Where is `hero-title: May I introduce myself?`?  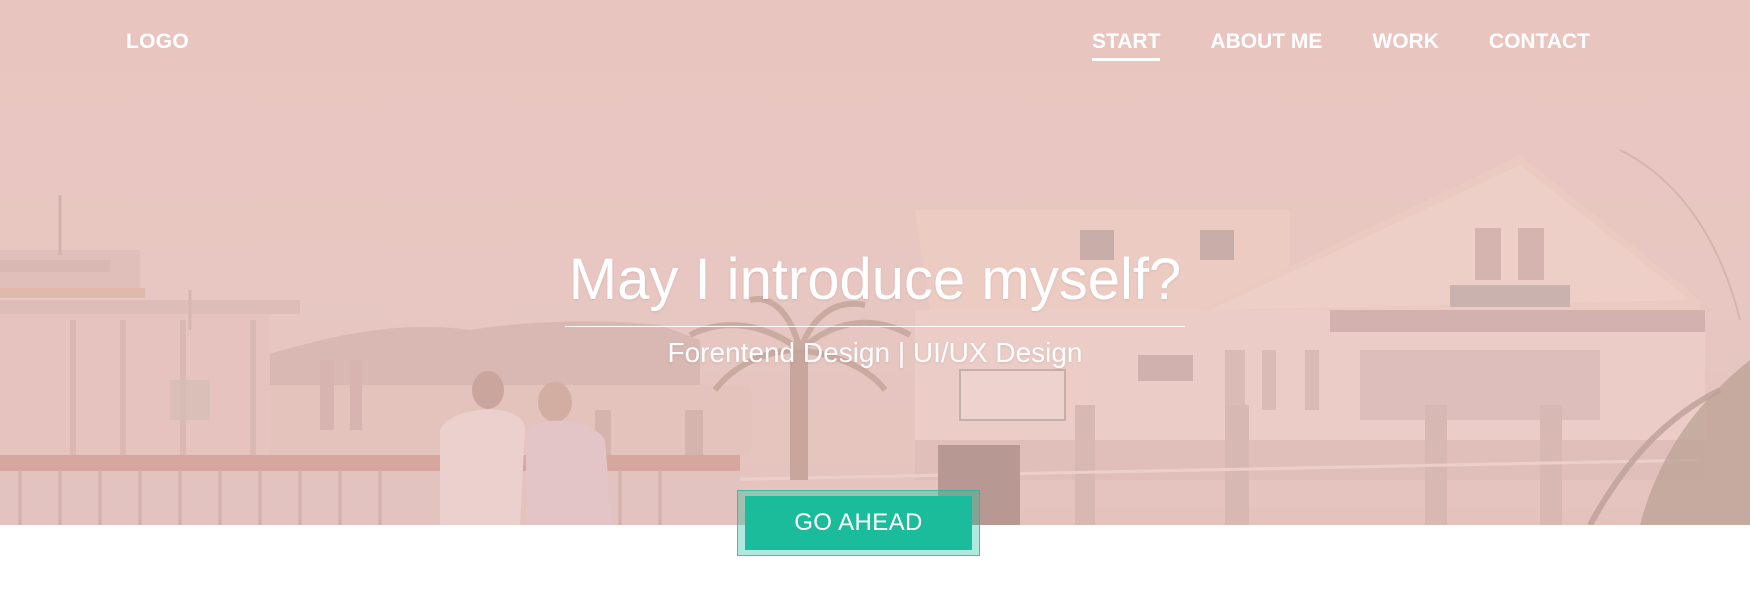 hero-title: May I introduce myself? is located at coordinates (875, 287).